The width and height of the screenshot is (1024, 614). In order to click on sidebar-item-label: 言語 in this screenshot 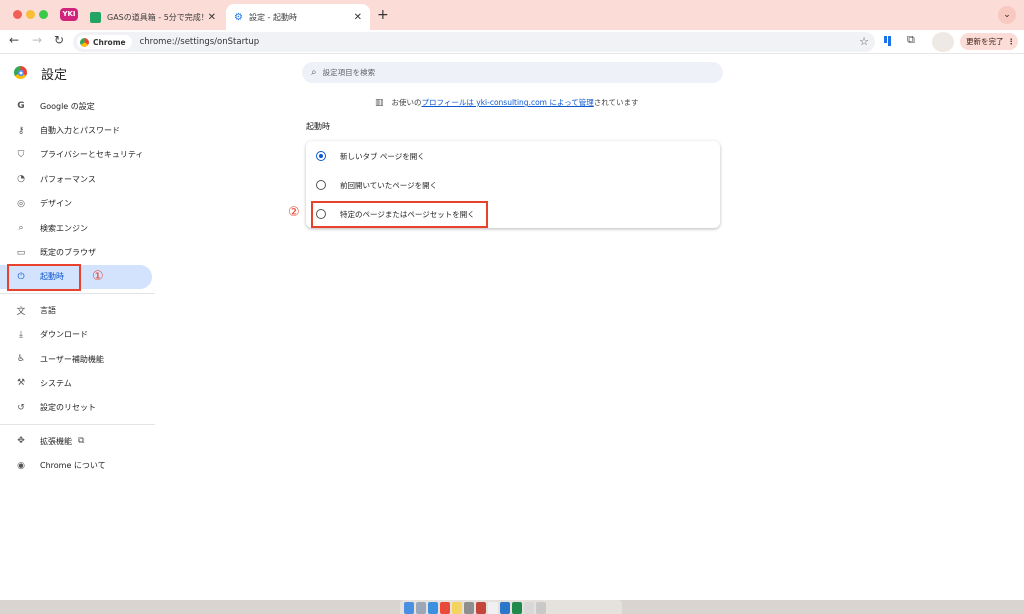, I will do `click(48, 310)`.